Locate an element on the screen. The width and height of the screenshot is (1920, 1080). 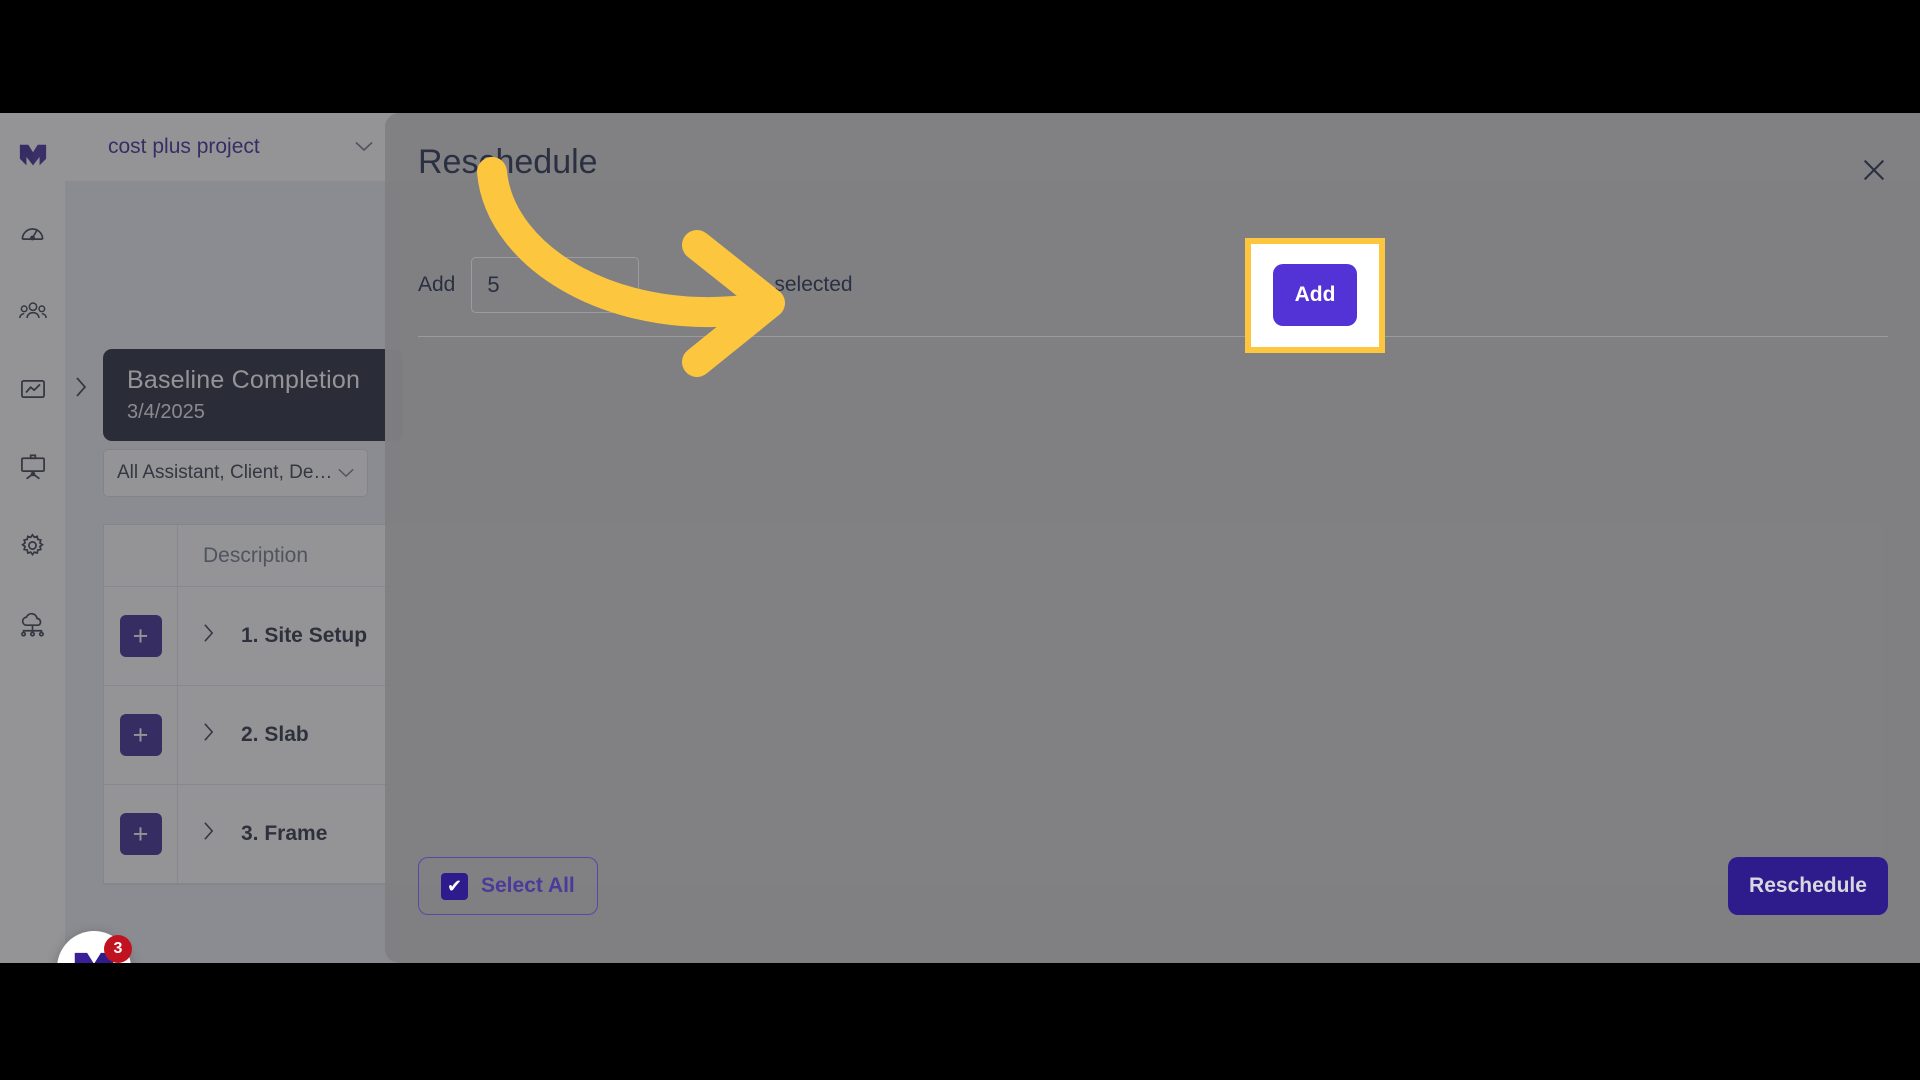
modal-title: Reschedule is located at coordinates (508, 162).